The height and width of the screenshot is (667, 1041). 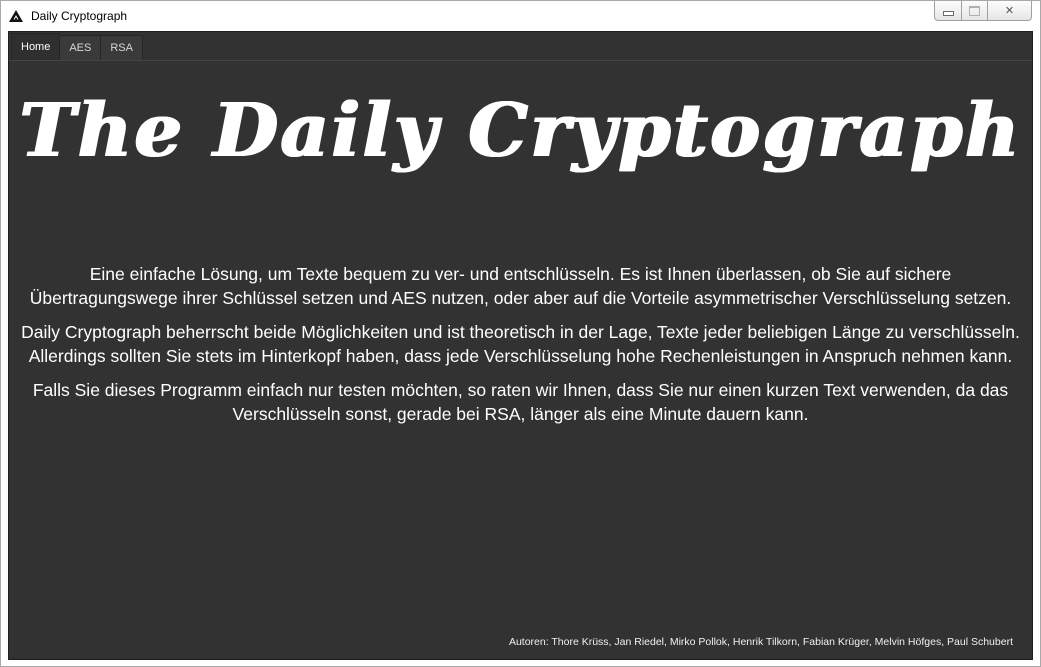 I want to click on window-title: Daily Cryptograph, so click(x=79, y=16).